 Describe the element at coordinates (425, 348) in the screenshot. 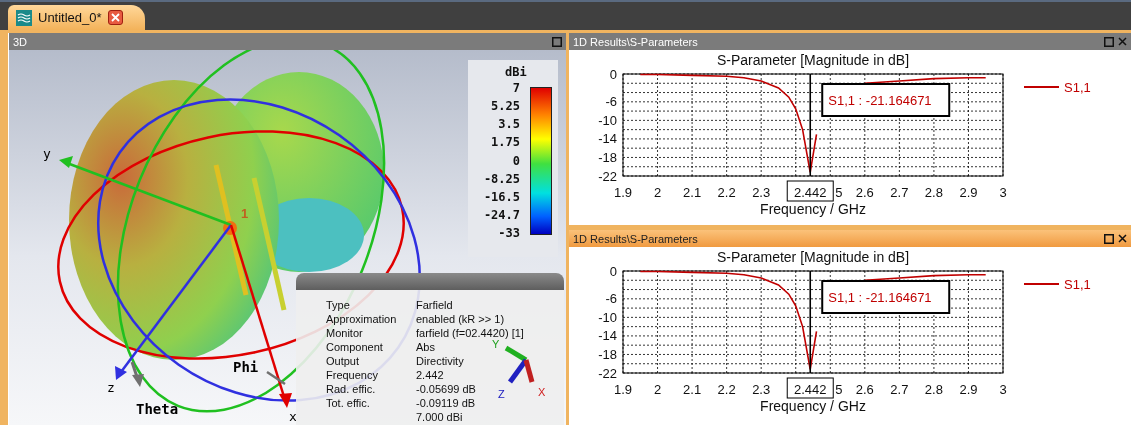

I see `info-value: Abs` at that location.